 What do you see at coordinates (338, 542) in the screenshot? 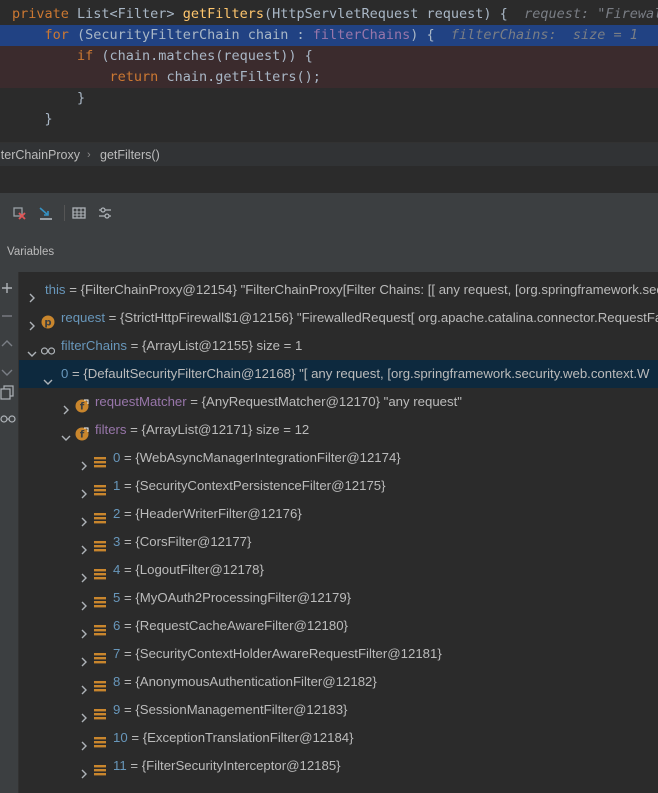
I see `variable-row-3: 3 = {CorsFilter@12177}` at bounding box center [338, 542].